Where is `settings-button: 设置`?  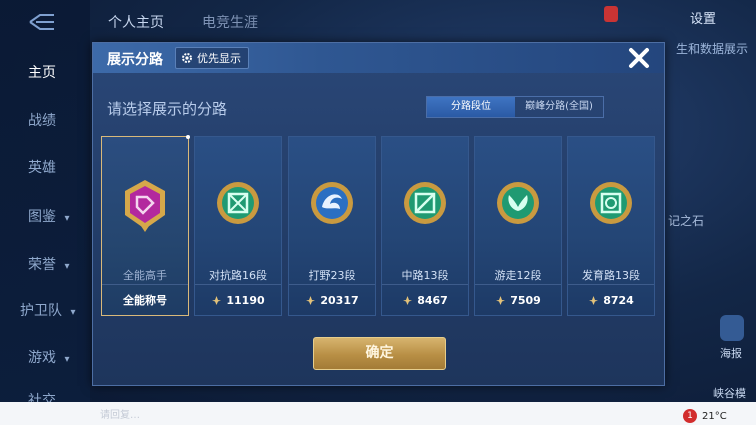 settings-button: 设置 is located at coordinates (703, 17).